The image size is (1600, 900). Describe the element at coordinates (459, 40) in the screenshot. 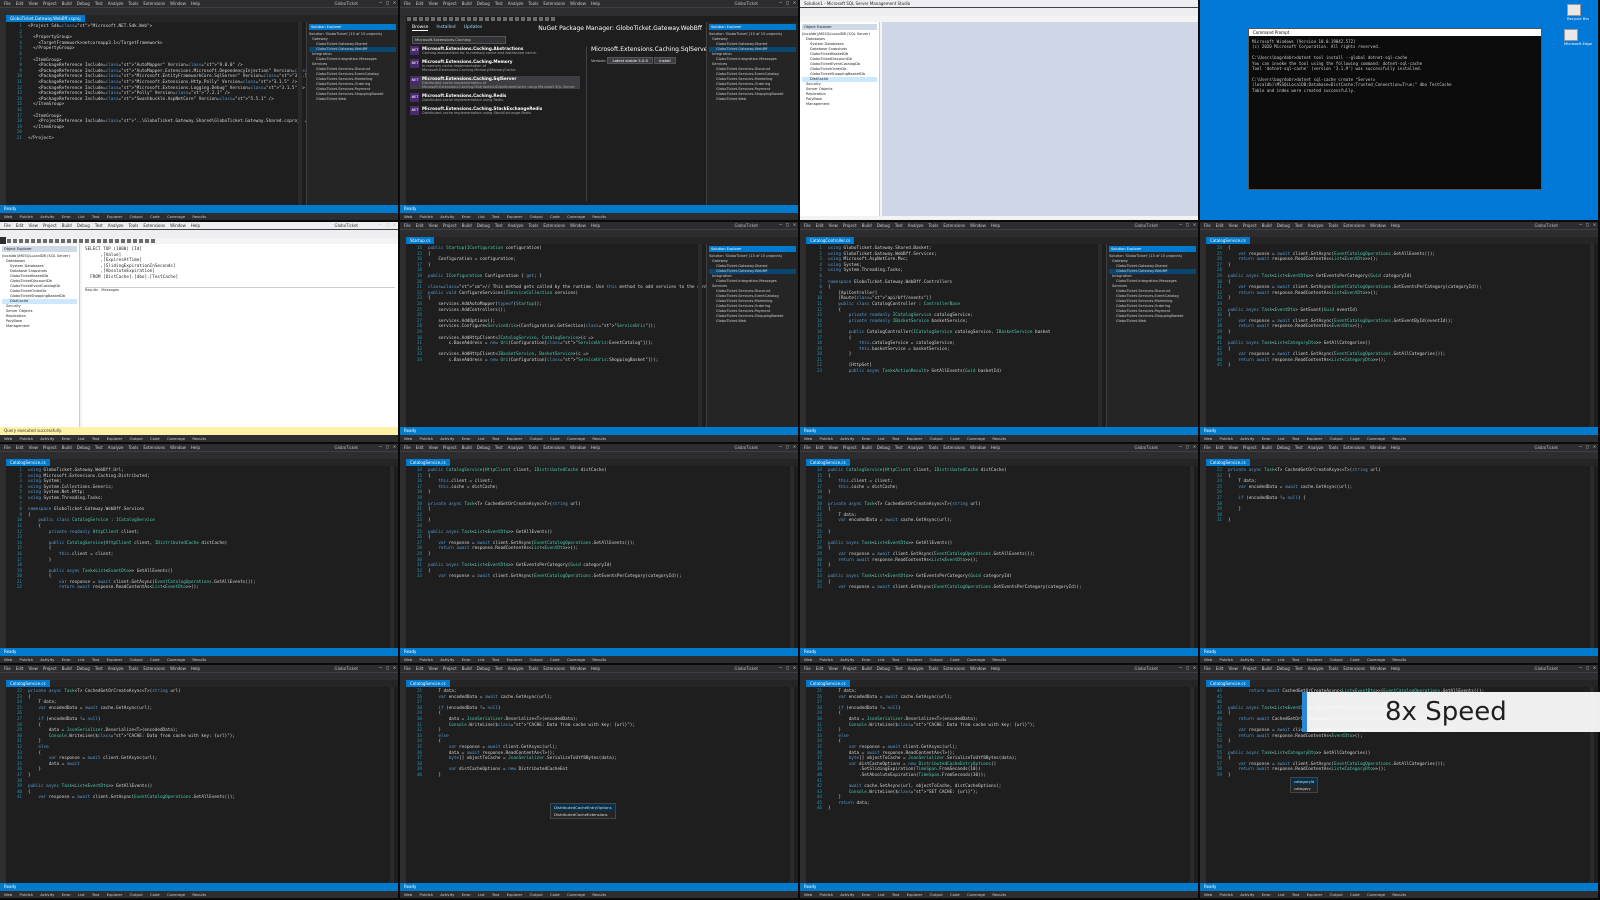

I see `search-input: Microsoft.Extensions.Caching` at that location.